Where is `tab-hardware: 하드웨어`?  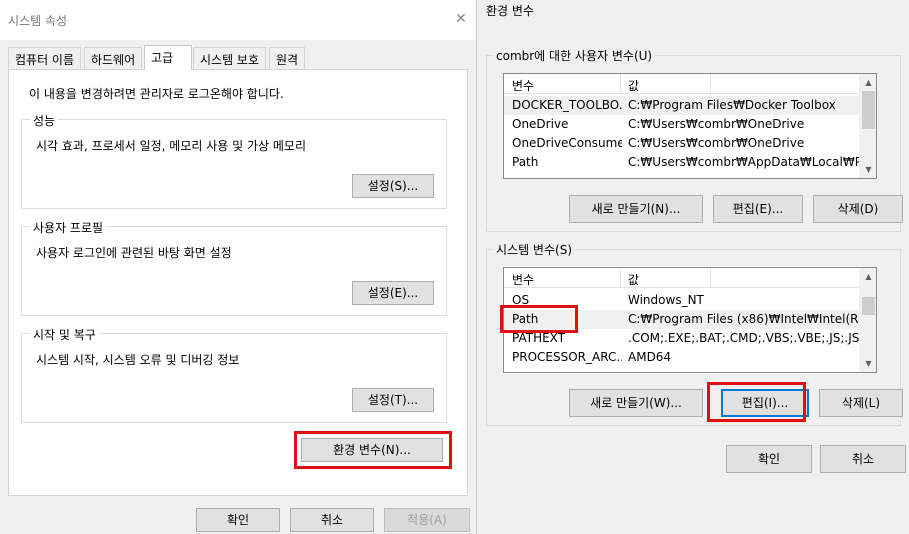 tab-hardware: 하드웨어 is located at coordinates (113, 58).